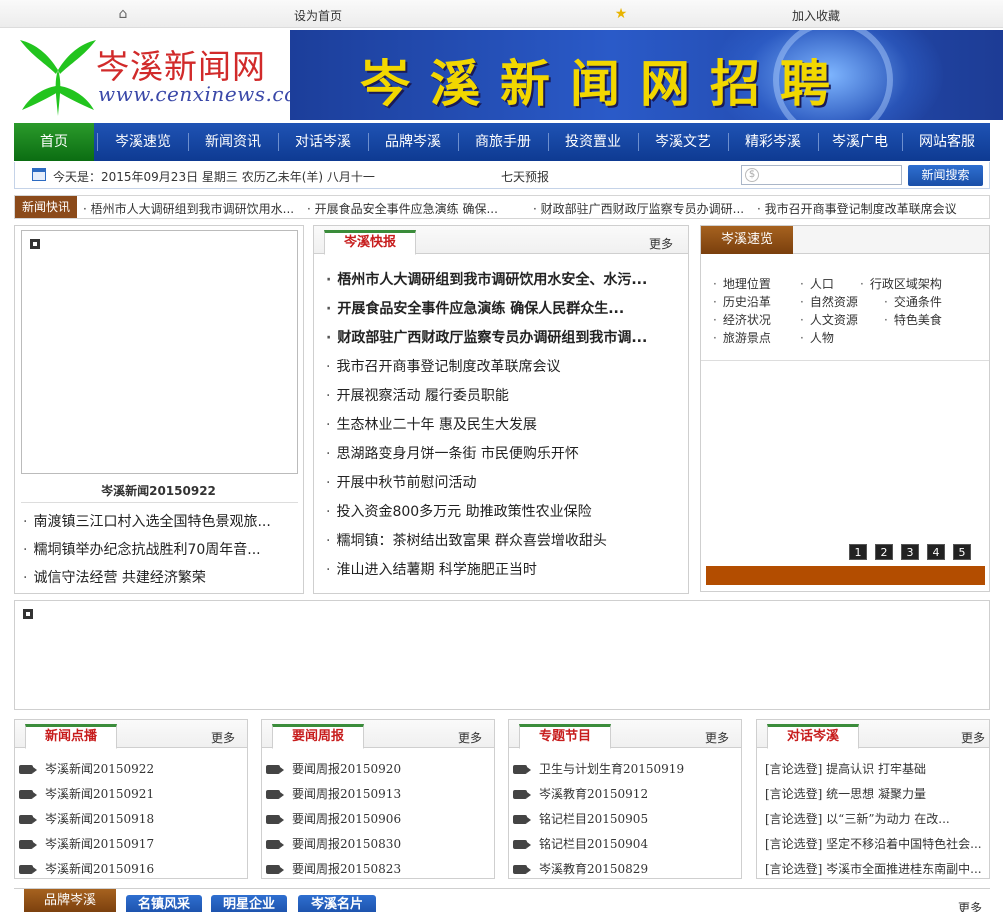 Image resolution: width=1003 pixels, height=912 pixels. I want to click on news-item: · 生态林业二十年 惠及民生大发展, so click(431, 424).